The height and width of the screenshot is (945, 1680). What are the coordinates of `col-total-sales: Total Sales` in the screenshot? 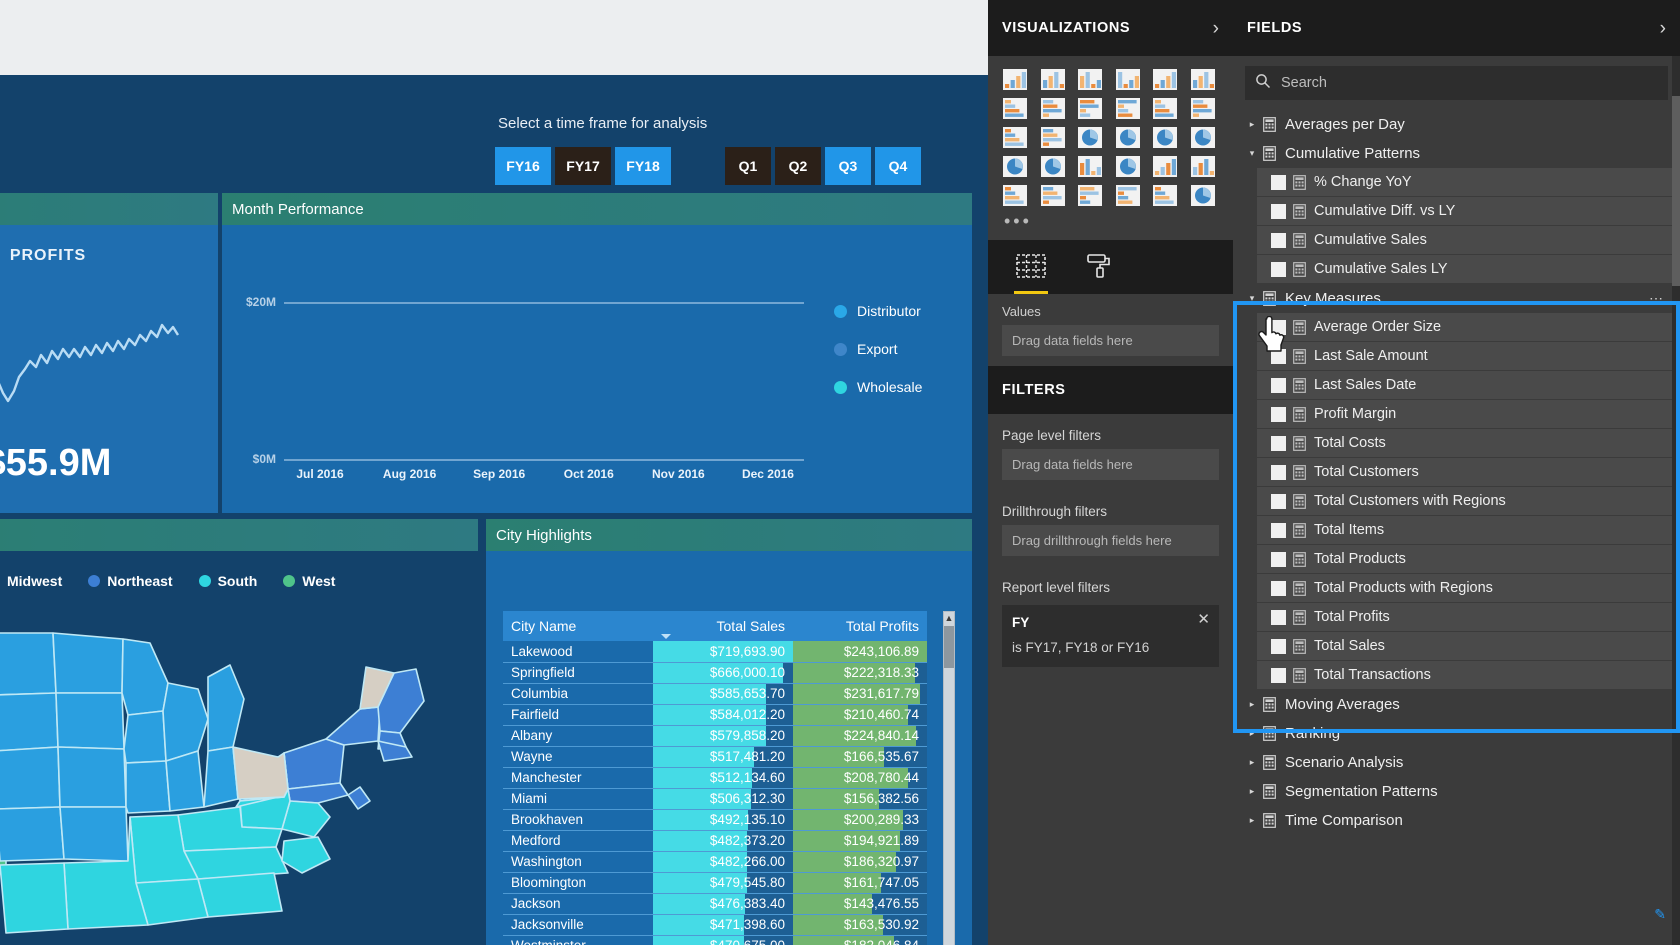 It's located at (723, 626).